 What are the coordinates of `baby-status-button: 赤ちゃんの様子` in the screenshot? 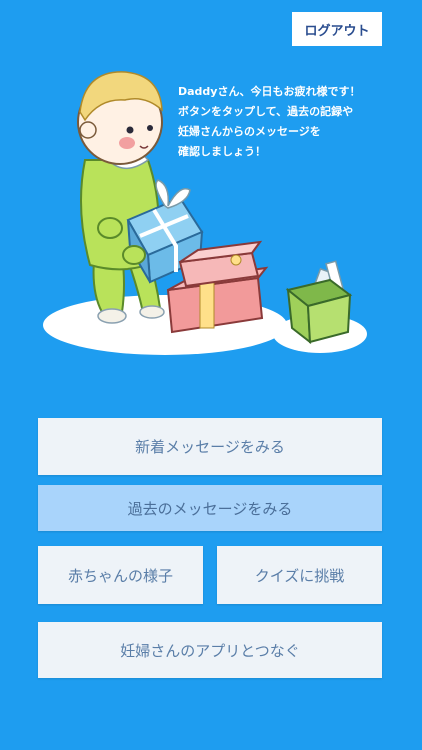 It's located at (120, 575).